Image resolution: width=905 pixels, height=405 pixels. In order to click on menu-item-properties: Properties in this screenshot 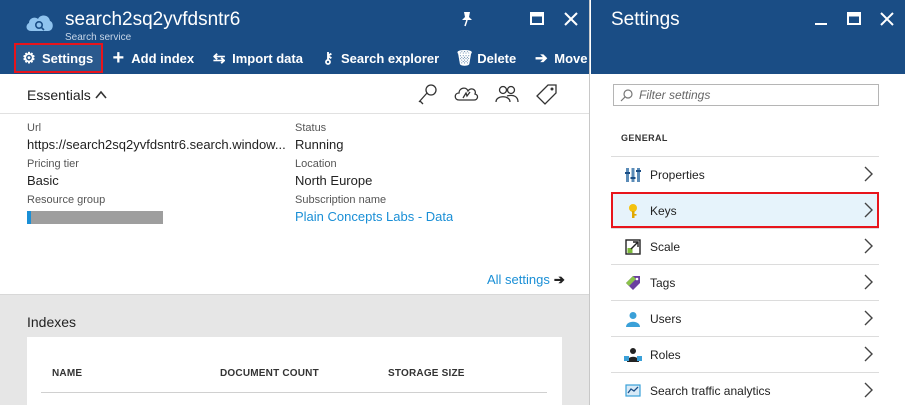, I will do `click(745, 174)`.